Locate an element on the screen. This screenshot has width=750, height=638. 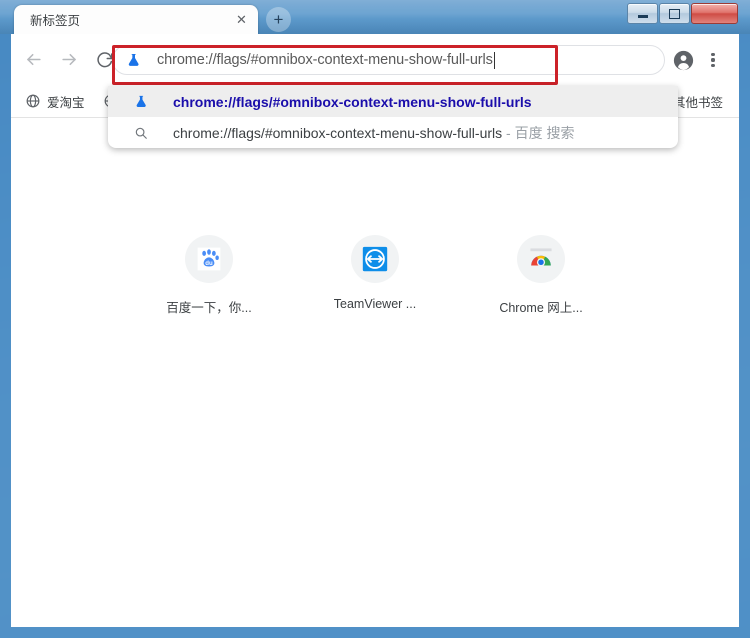
bookmark-item-aitaobao: 爱淘宝 is located at coordinates (55, 101).